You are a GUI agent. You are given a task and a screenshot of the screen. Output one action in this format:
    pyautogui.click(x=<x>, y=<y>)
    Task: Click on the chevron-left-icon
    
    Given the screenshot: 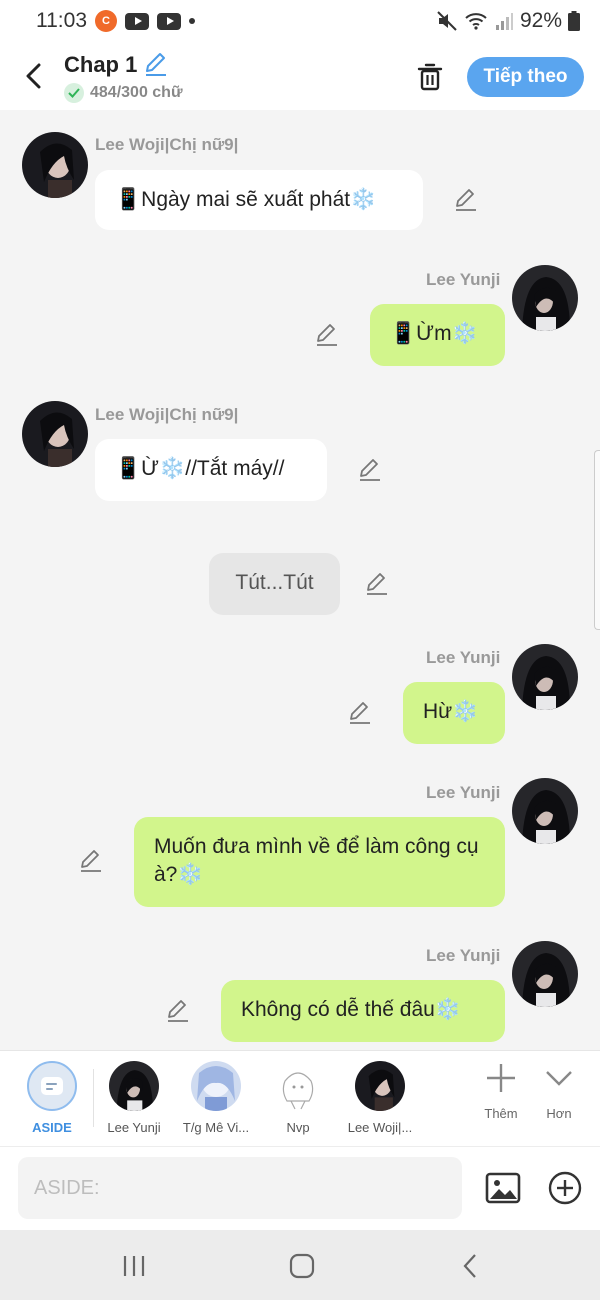 What is the action you would take?
    pyautogui.click(x=33, y=76)
    